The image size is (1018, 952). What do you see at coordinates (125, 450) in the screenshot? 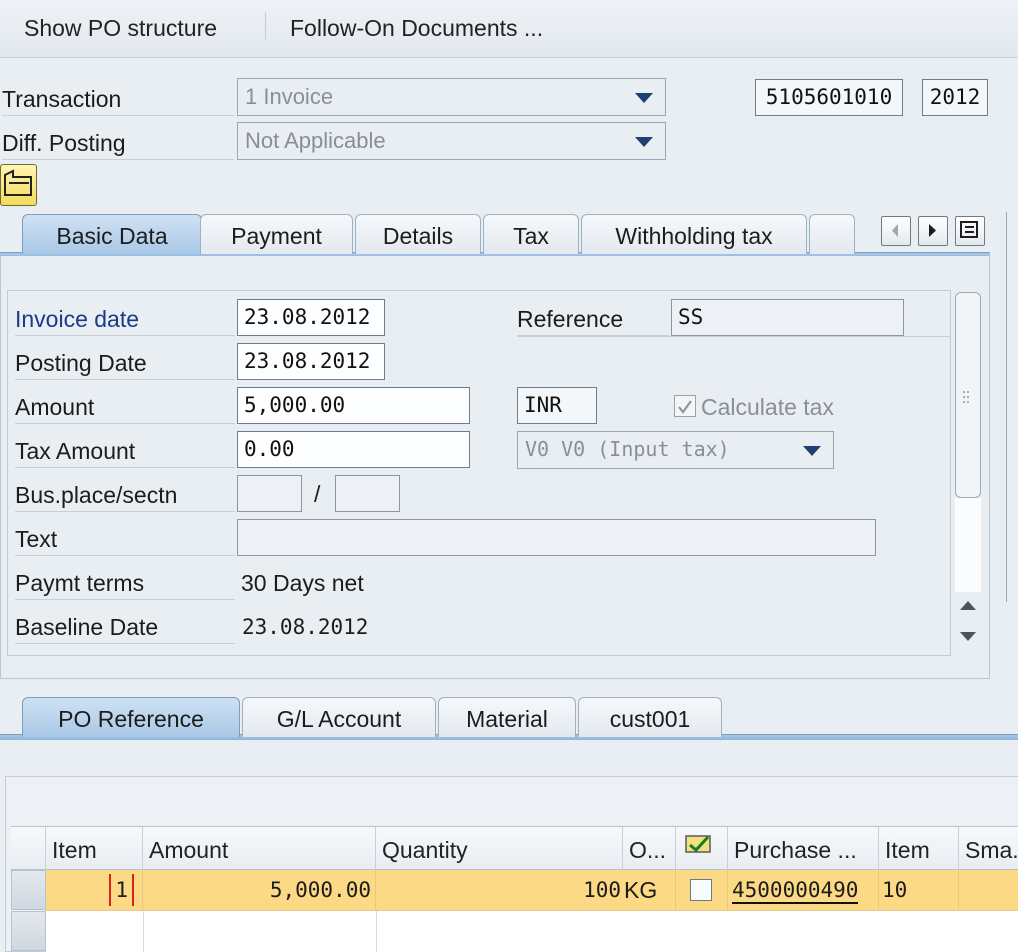
I see `tax-amount-label: Tax Amount` at bounding box center [125, 450].